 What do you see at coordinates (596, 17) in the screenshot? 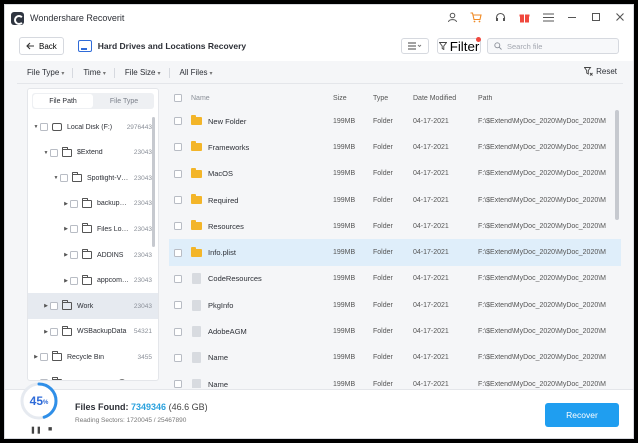
I see `maximize-icon` at bounding box center [596, 17].